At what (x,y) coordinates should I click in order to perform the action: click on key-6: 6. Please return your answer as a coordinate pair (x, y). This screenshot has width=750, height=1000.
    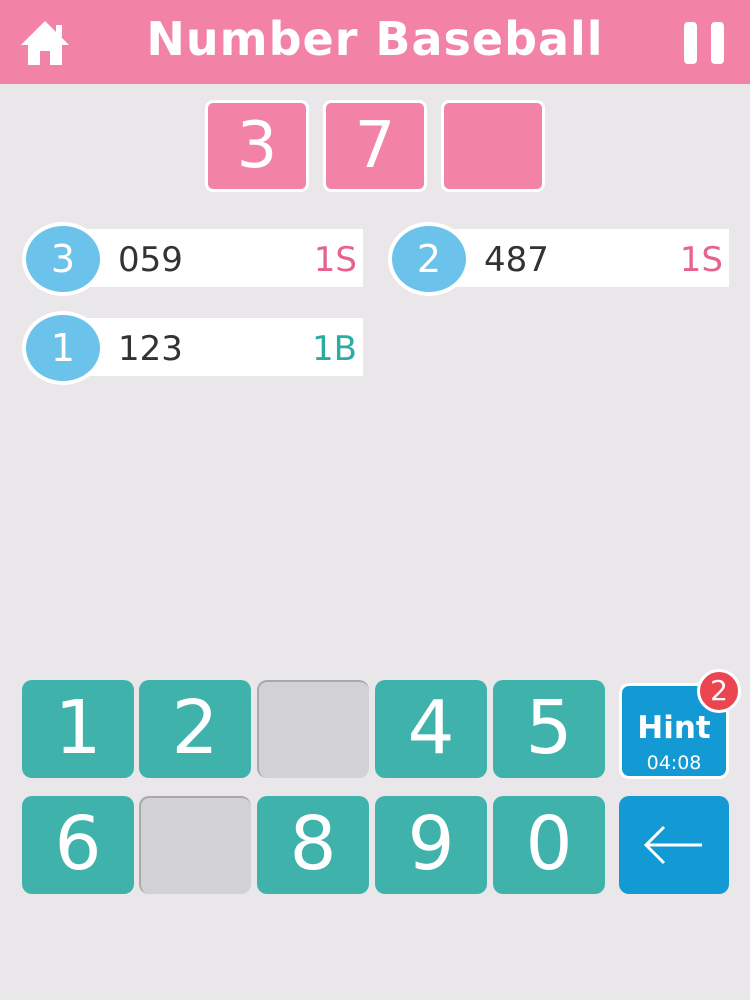
    Looking at the image, I should click on (78, 845).